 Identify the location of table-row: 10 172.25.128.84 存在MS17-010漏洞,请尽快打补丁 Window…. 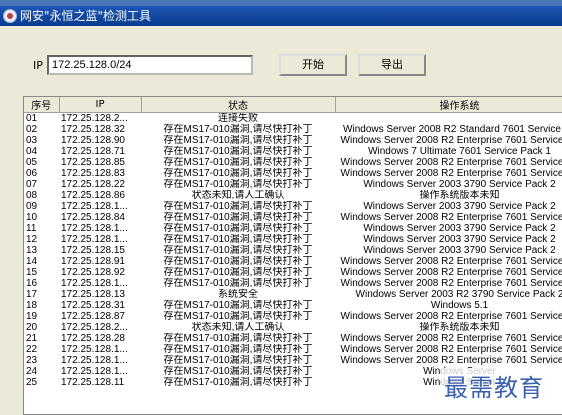
(293, 217).